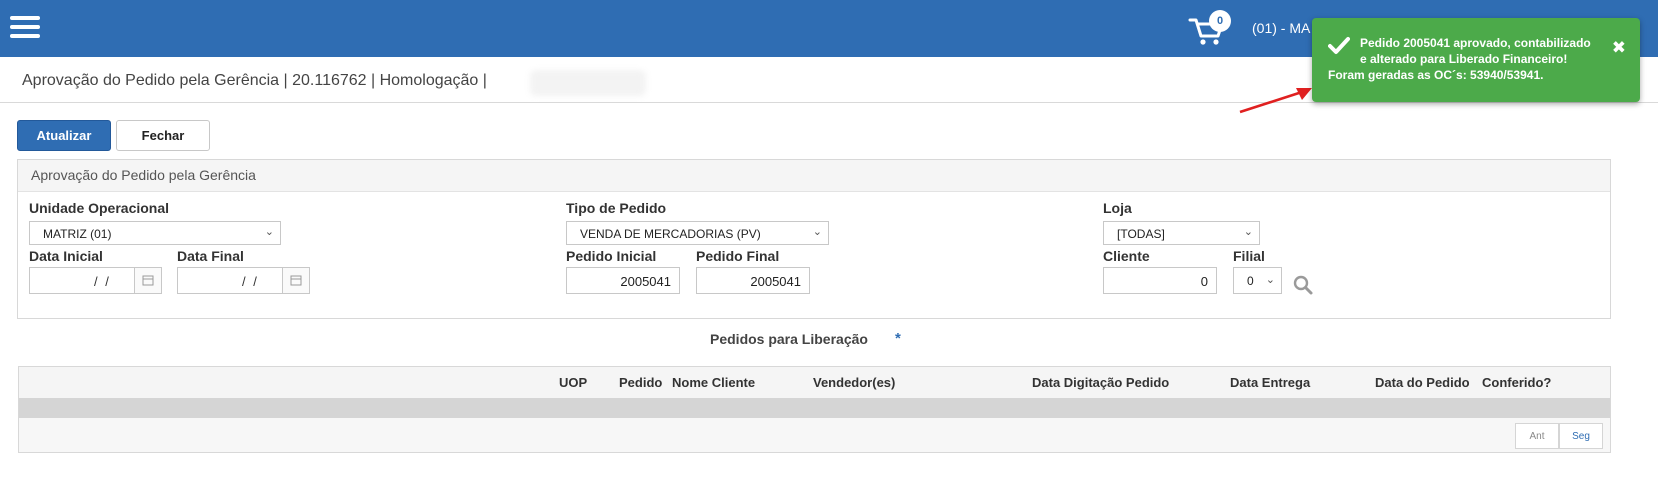 The width and height of the screenshot is (1658, 483). I want to click on toast-message-line3: Foram geradas as OC´s: 53940/53941., so click(1436, 75).